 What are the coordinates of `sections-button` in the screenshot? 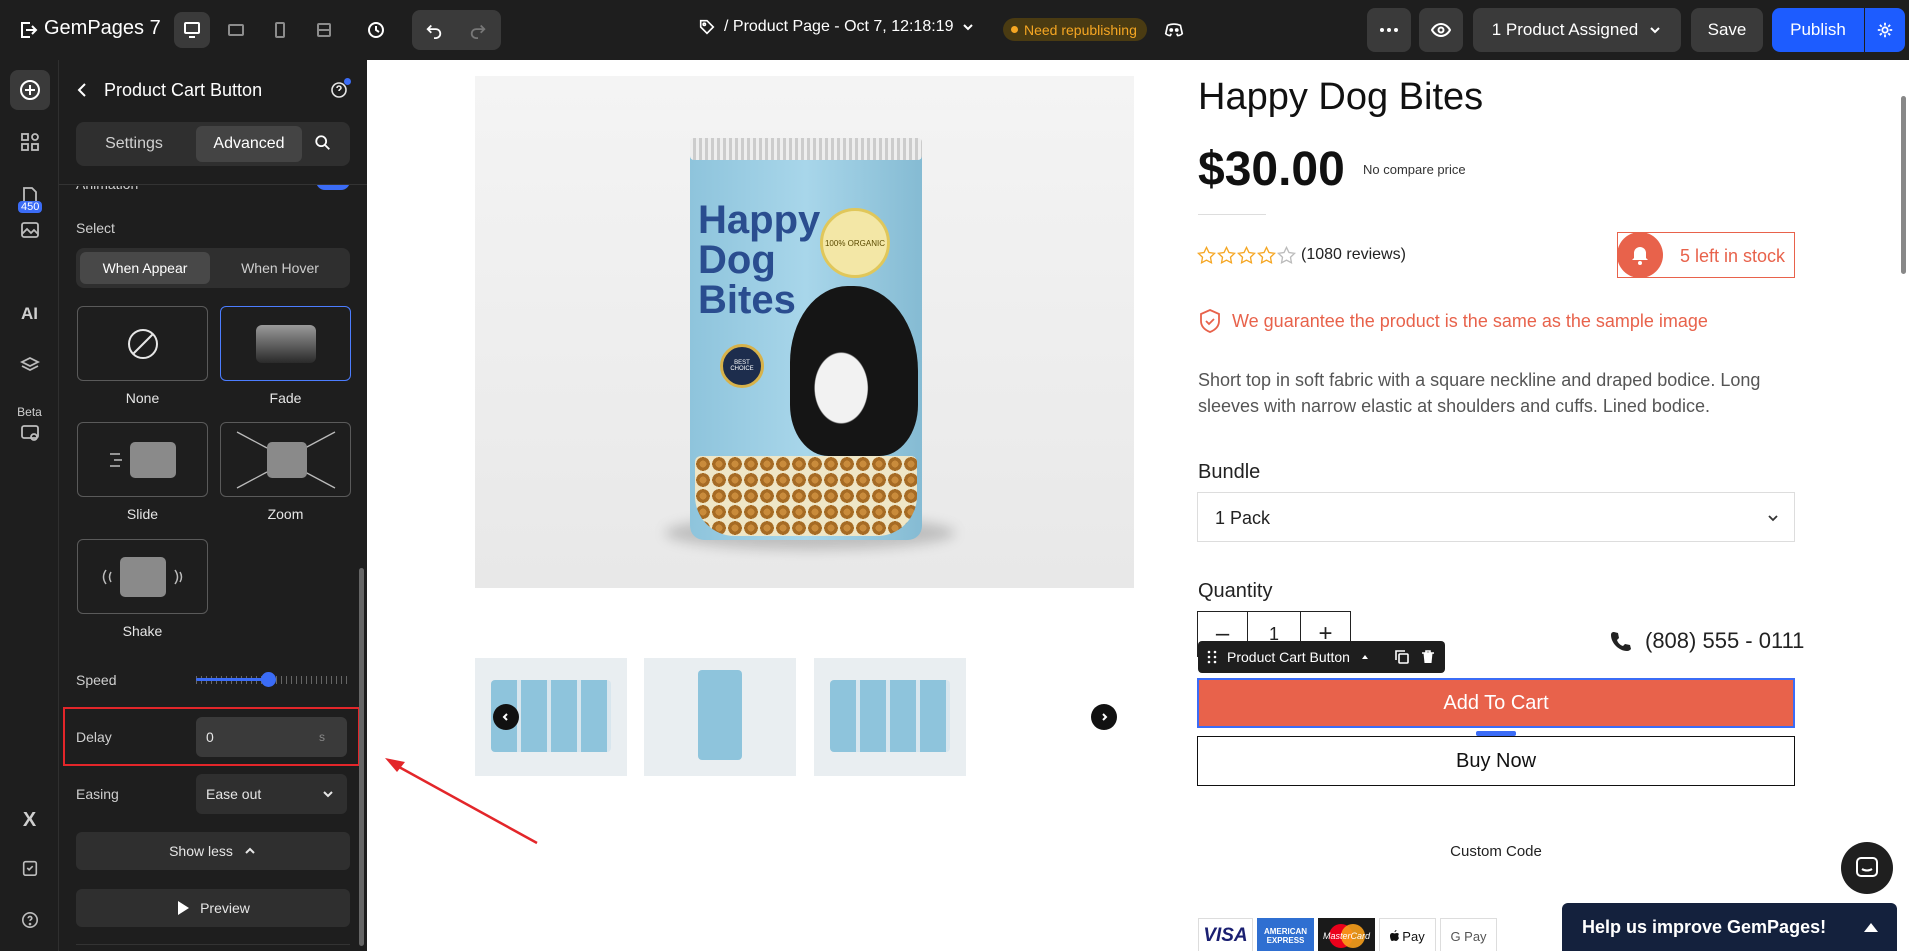 It's located at (29, 142).